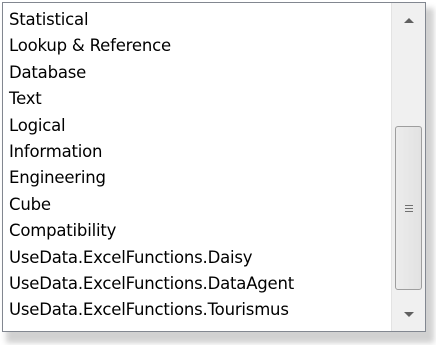  I want to click on list-item-dataagent: UseData.ExcelFunctions.DataAgent, so click(199, 284).